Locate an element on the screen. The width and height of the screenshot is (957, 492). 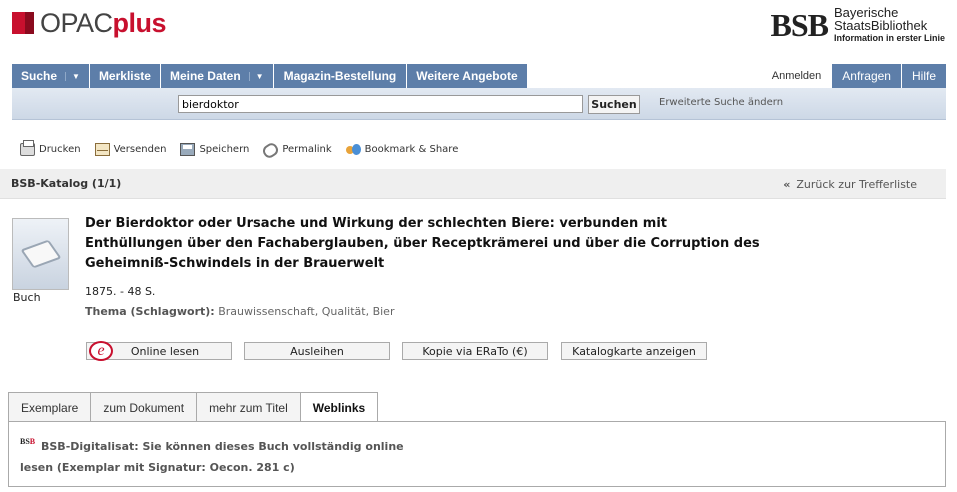
back-to-results-link: ‹‹ Zurück zur Trefferliste is located at coordinates (850, 184).